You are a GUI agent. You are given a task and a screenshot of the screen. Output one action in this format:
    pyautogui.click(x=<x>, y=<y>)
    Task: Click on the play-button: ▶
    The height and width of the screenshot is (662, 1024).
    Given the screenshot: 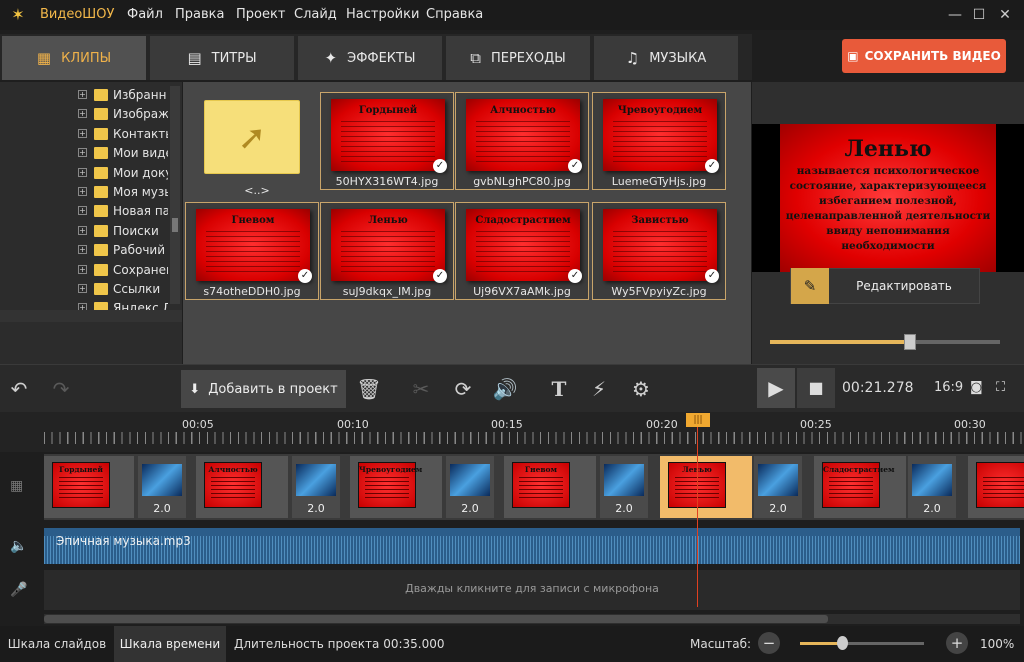 What is the action you would take?
    pyautogui.click(x=776, y=388)
    